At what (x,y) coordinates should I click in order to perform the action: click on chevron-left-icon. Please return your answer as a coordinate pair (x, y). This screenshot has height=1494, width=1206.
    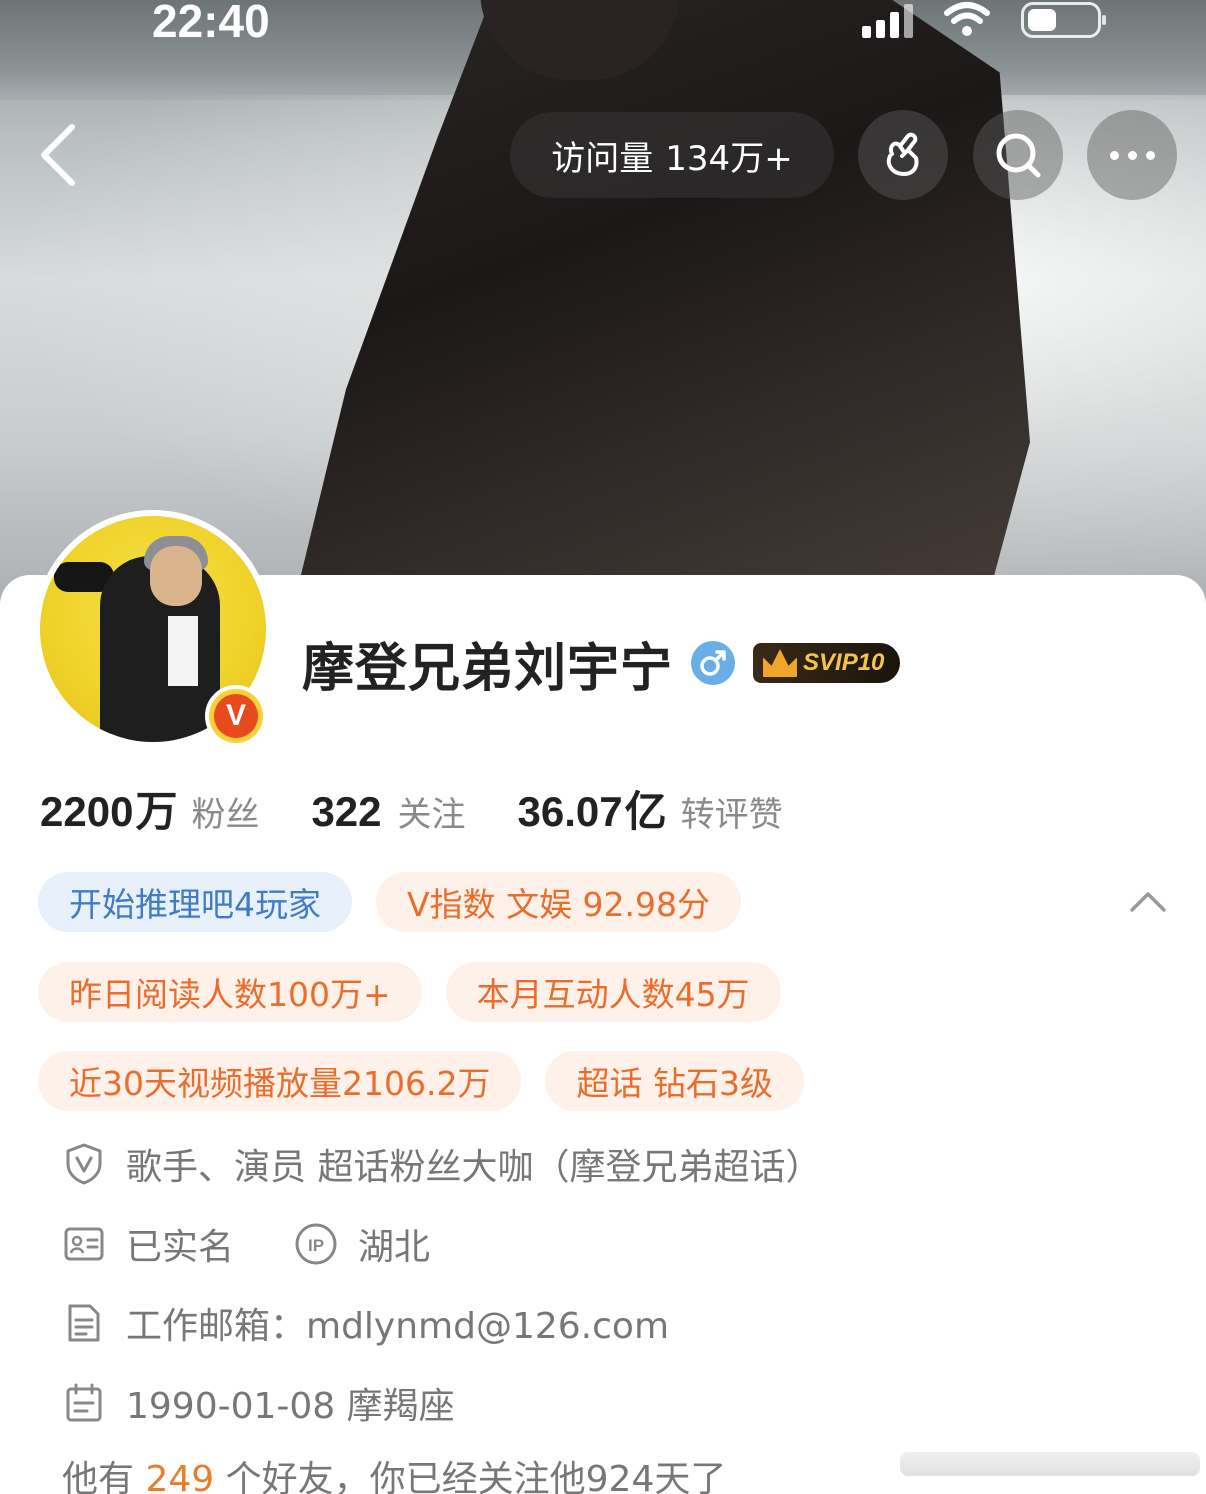
    Looking at the image, I should click on (58, 155).